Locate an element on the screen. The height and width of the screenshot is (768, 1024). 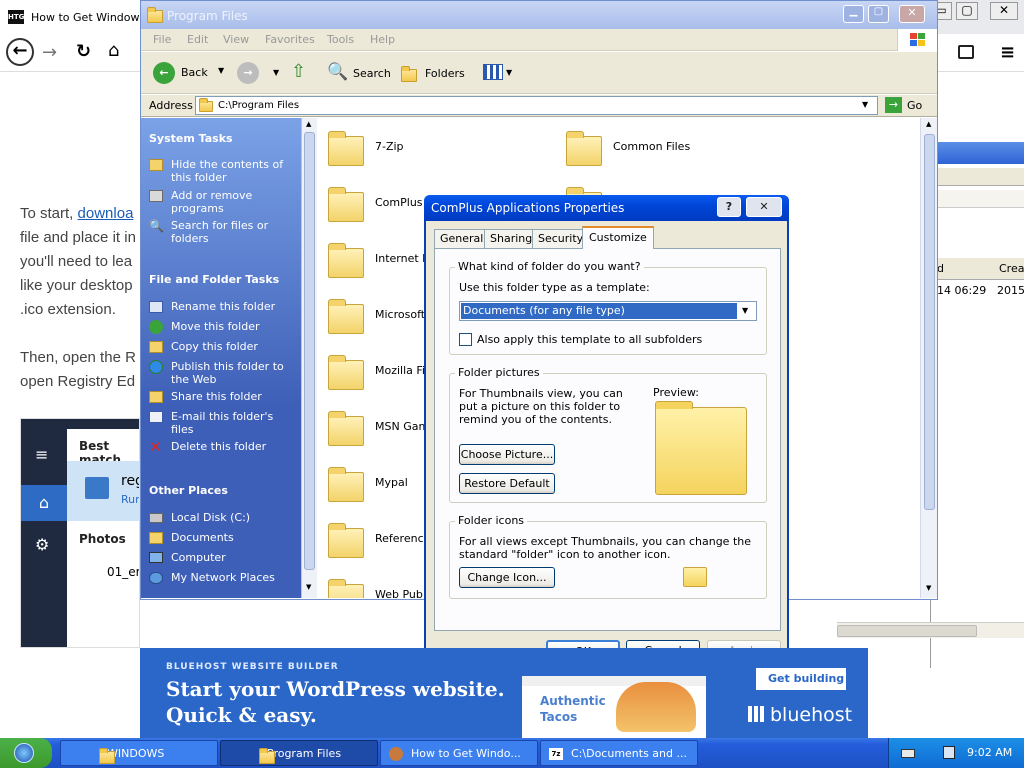
browser-tab: HTG How to Get Windows is located at coordinates (75, 17).